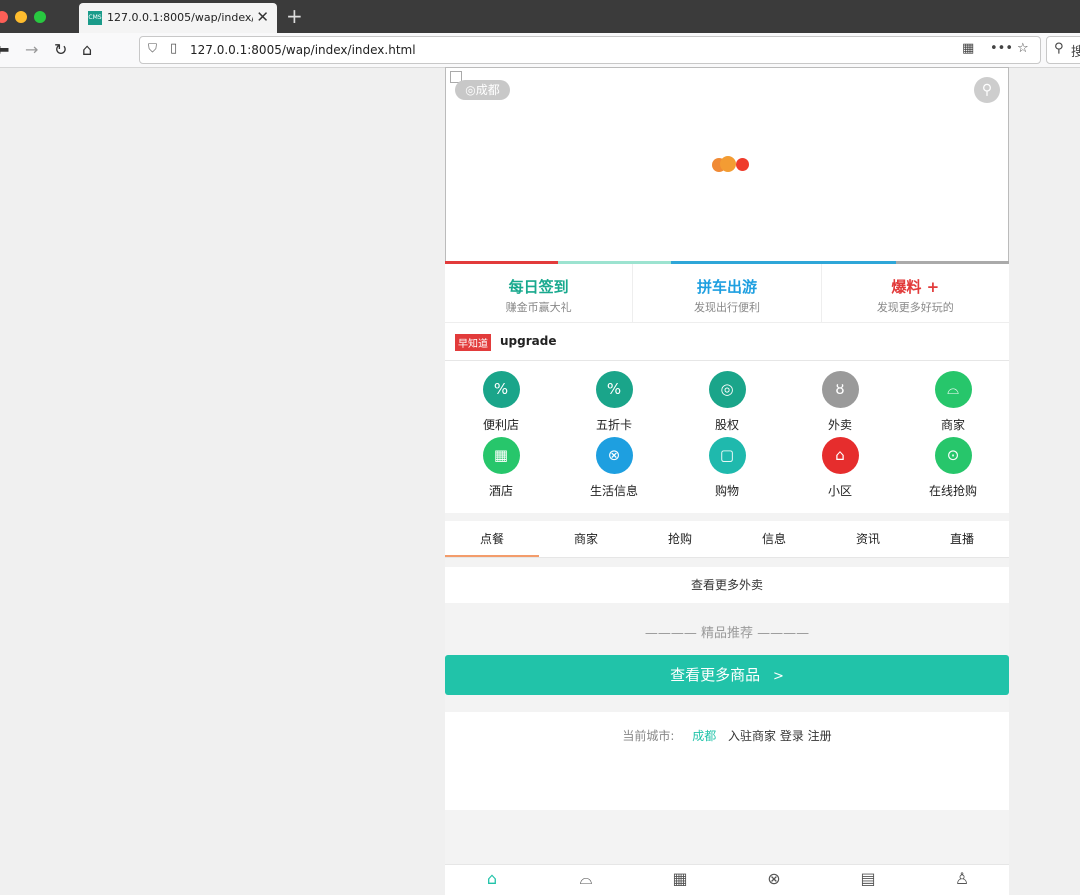  I want to click on back-icon: ⬅, so click(4, 49).